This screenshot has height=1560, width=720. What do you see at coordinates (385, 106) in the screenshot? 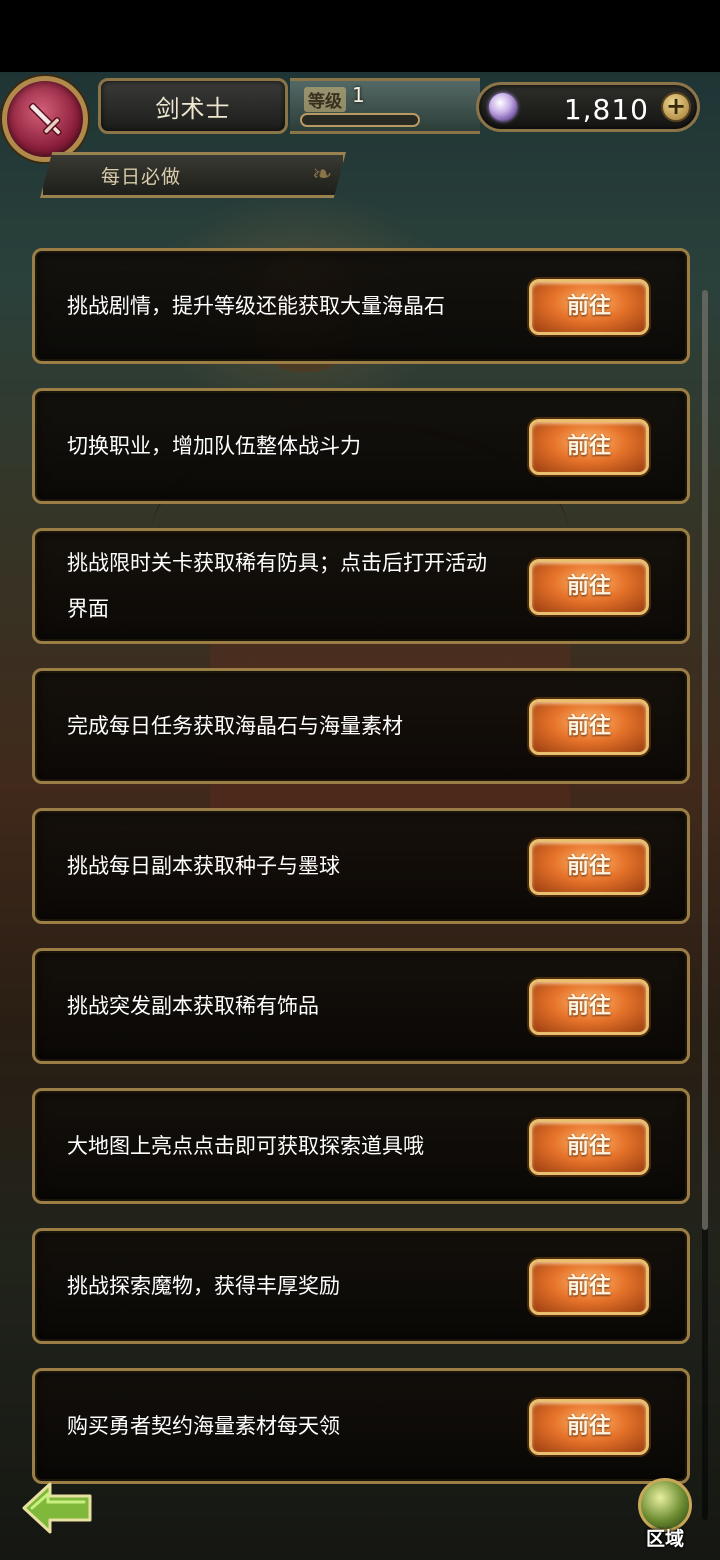
I see `level-panel: 等级 1` at bounding box center [385, 106].